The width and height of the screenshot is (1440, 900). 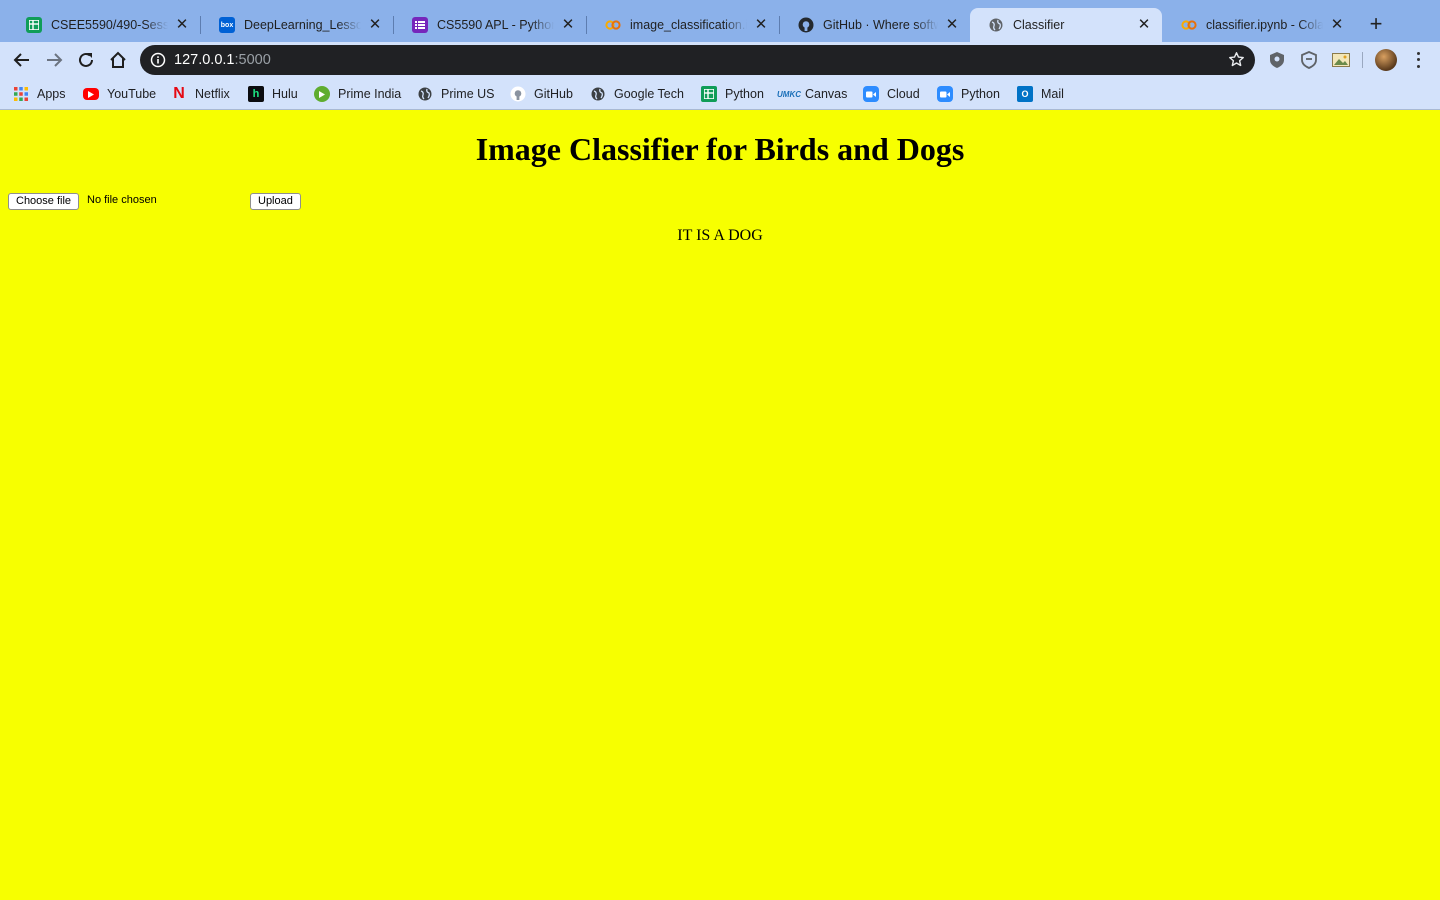 I want to click on bookmark-apps: Apps, so click(x=39, y=94).